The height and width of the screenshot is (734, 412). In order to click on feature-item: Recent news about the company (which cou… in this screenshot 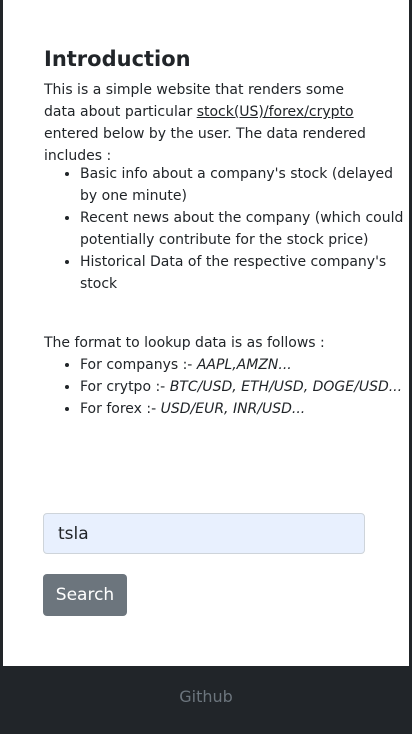, I will do `click(245, 229)`.